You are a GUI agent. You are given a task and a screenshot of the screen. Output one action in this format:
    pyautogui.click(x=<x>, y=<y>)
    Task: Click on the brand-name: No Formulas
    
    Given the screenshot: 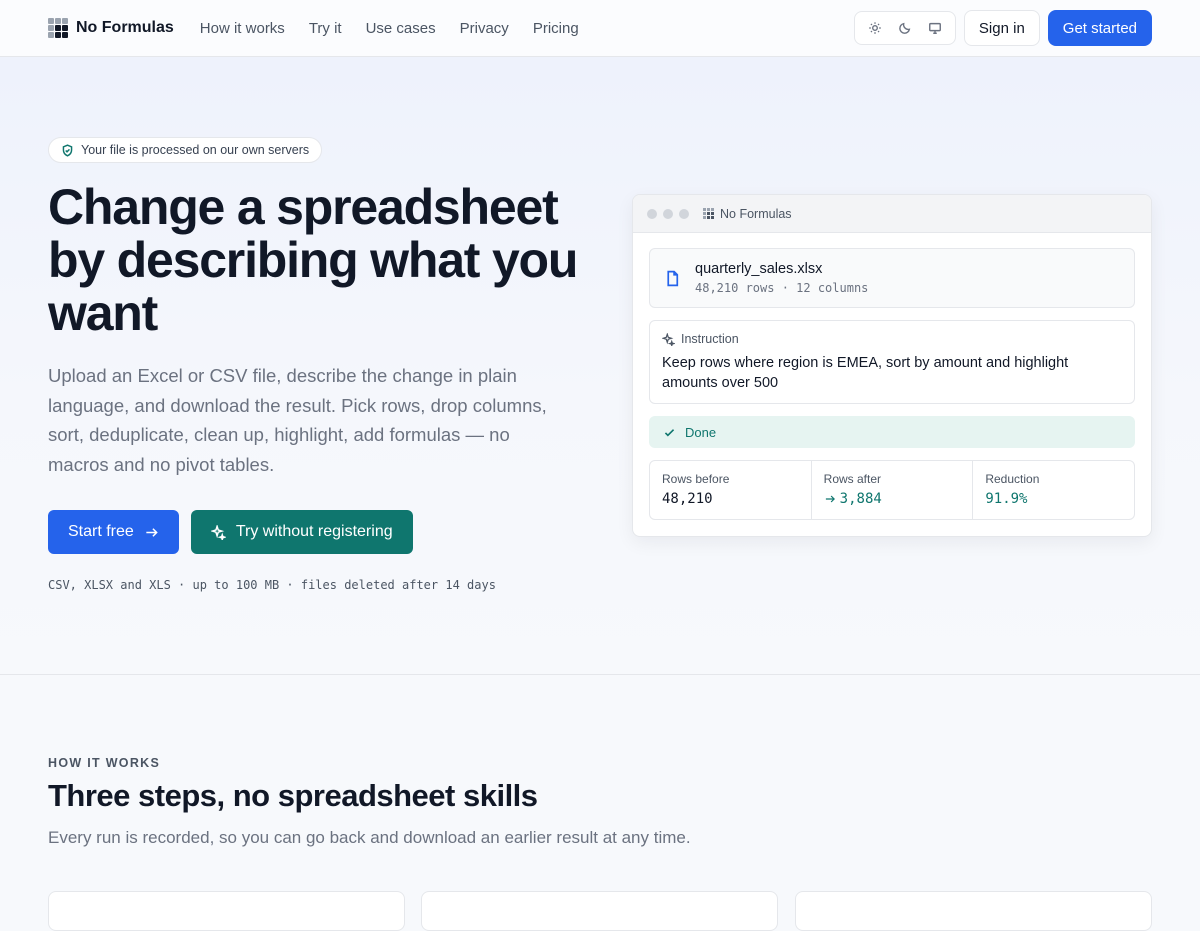 What is the action you would take?
    pyautogui.click(x=125, y=27)
    